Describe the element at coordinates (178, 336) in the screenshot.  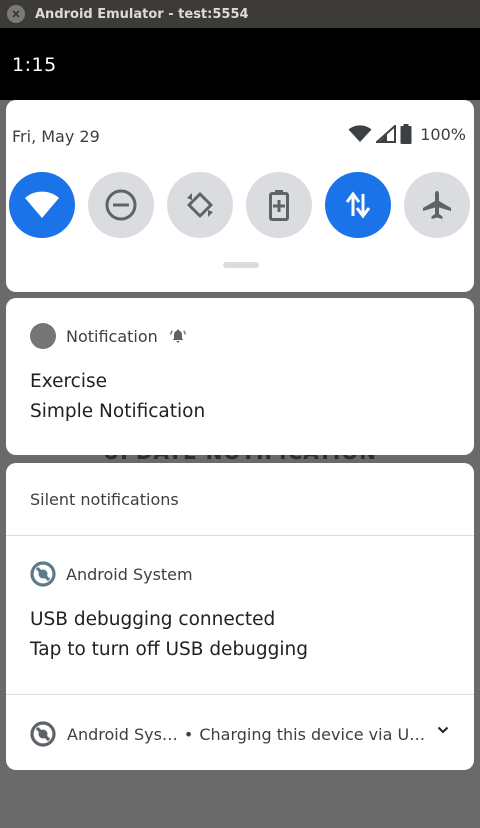
I see `alert-bell-icon` at that location.